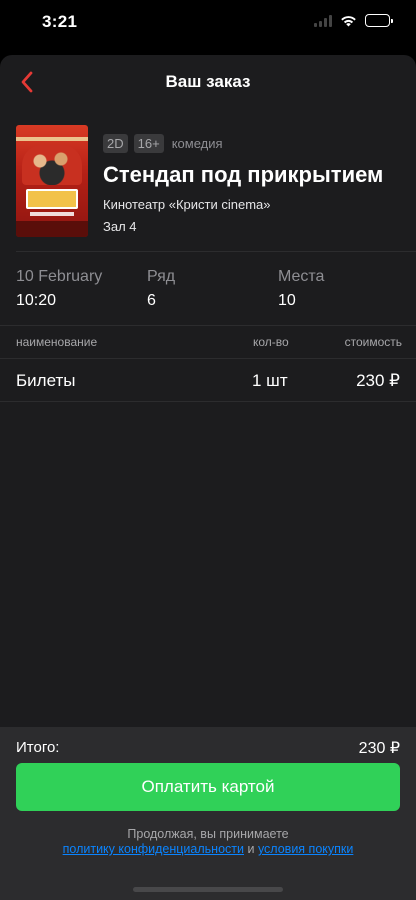 The image size is (416, 900). What do you see at coordinates (208, 889) in the screenshot?
I see `home-indicator` at bounding box center [208, 889].